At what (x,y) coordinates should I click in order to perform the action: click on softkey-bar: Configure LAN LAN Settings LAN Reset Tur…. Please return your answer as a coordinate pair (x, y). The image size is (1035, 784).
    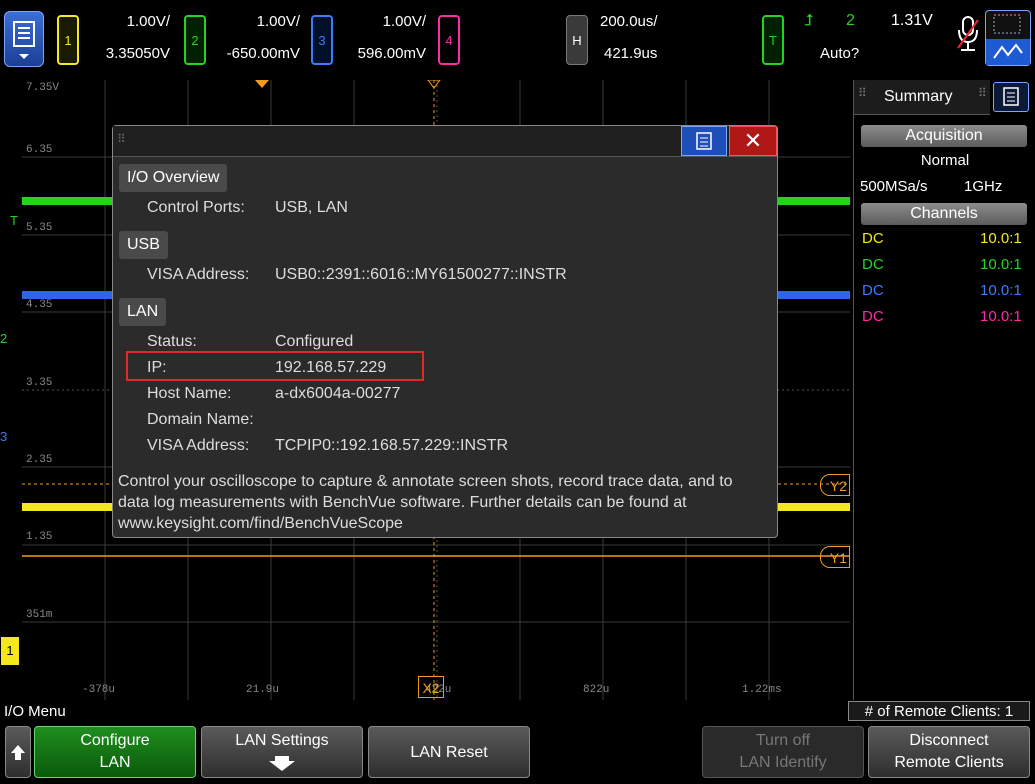
    Looking at the image, I should click on (517, 753).